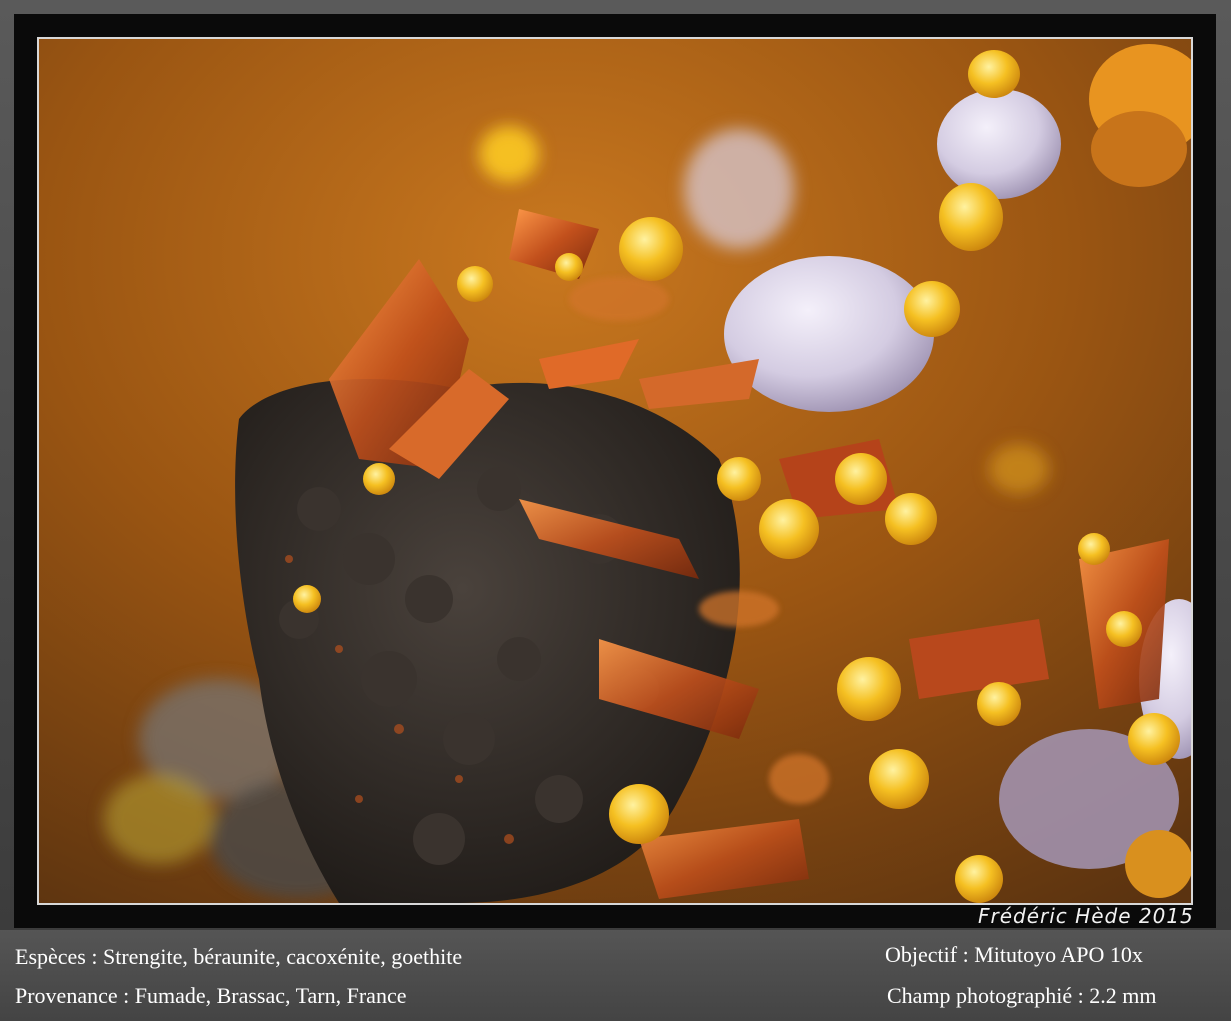 This screenshot has height=1021, width=1231. Describe the element at coordinates (1086, 916) in the screenshot. I see `photographer-signature: Frédéric Hède 2015` at that location.